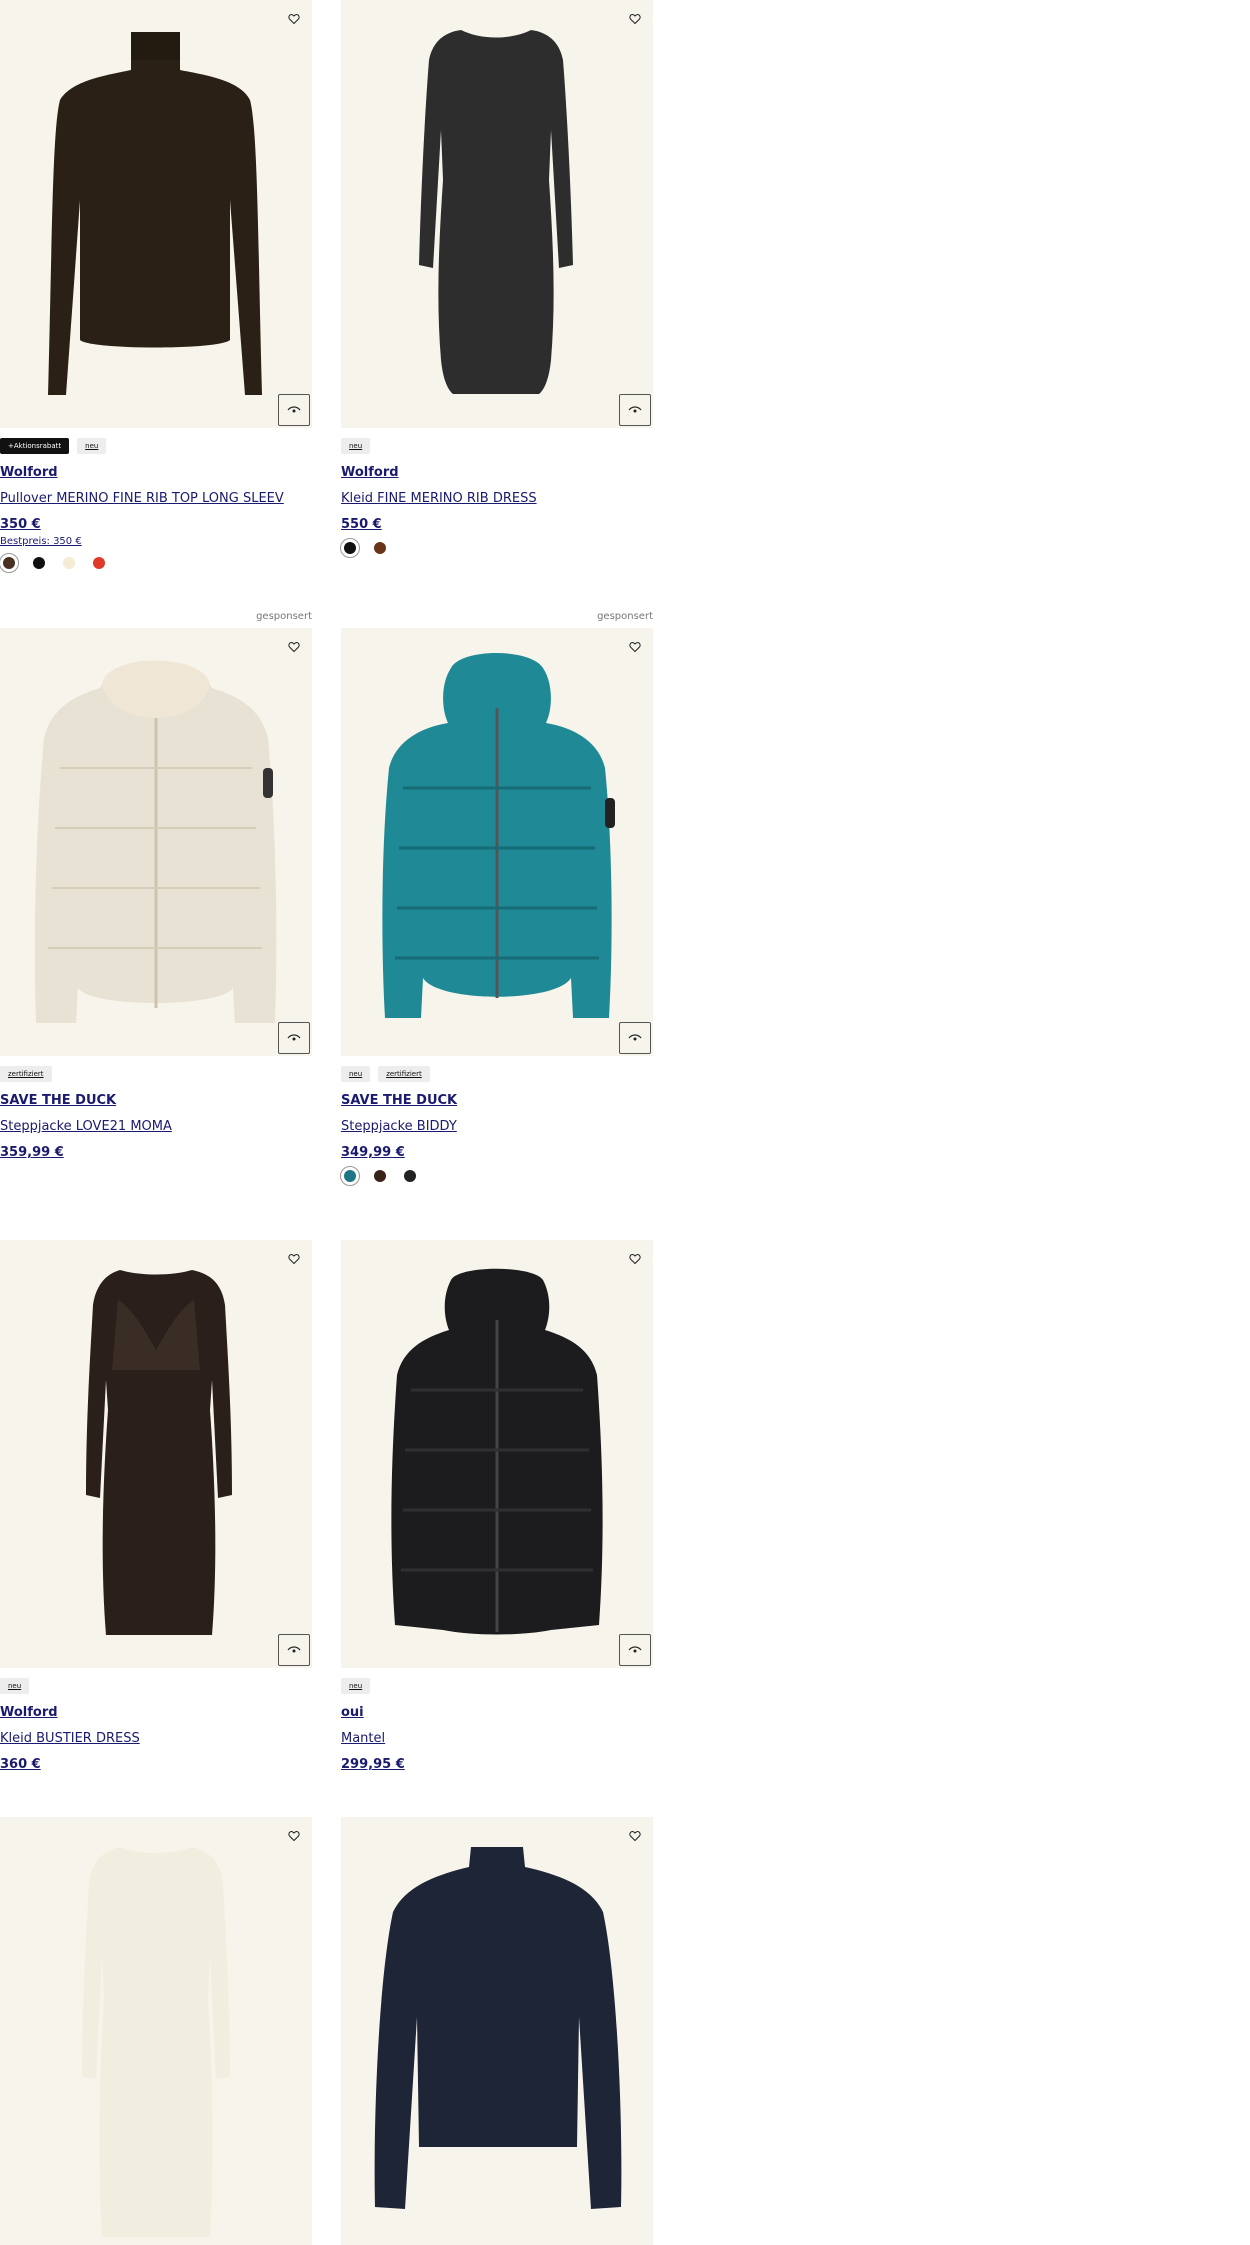 The width and height of the screenshot is (1250, 2245). Describe the element at coordinates (156, 2042) in the screenshot. I see `cream-rib-dress-image` at that location.